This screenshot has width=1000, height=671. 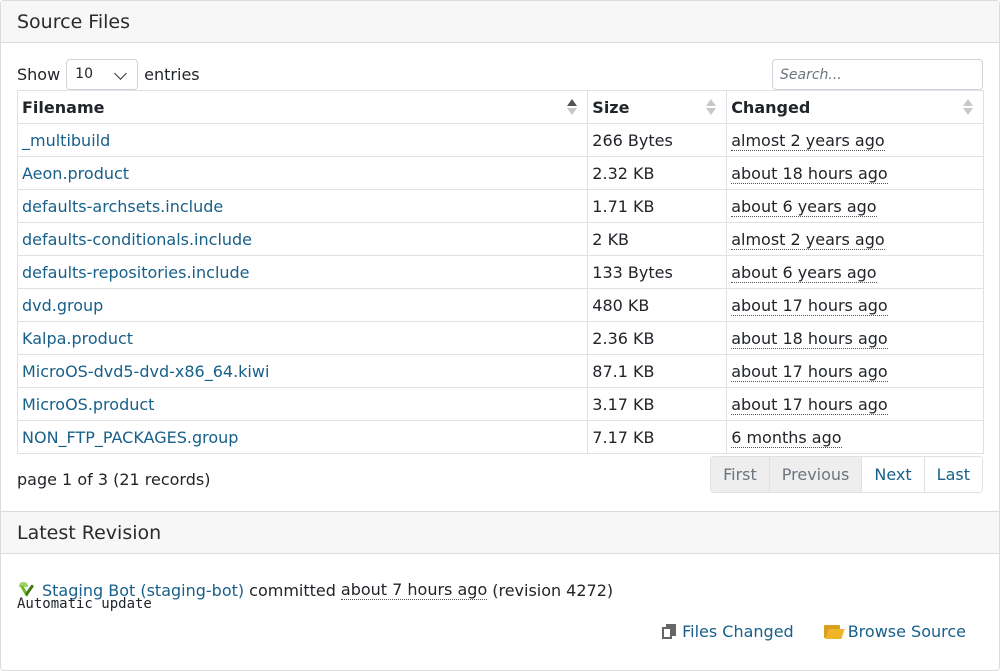 What do you see at coordinates (102, 74) in the screenshot?
I see `page-length-select: 10` at bounding box center [102, 74].